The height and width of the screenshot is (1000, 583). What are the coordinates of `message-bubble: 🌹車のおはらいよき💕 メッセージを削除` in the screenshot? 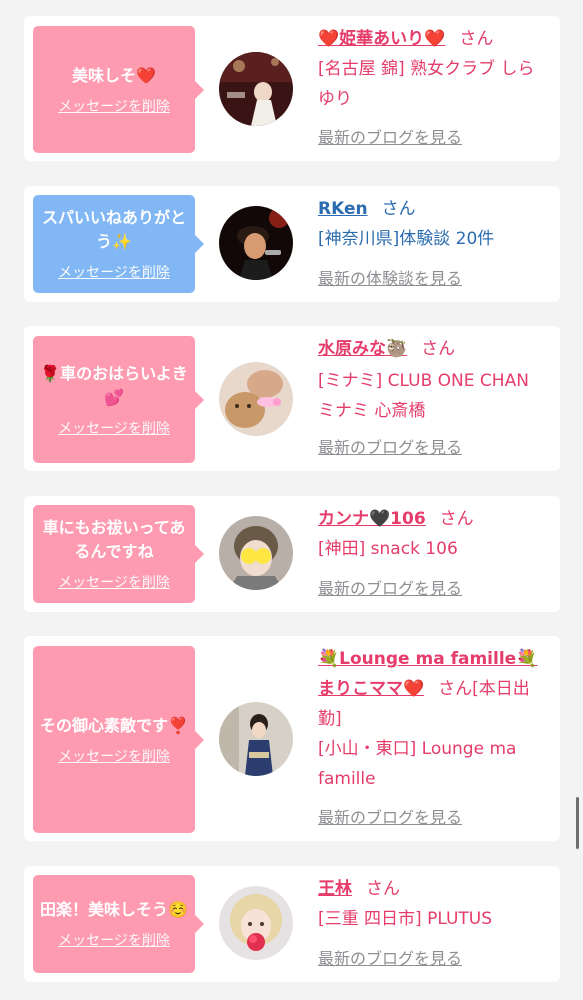 It's located at (118, 399).